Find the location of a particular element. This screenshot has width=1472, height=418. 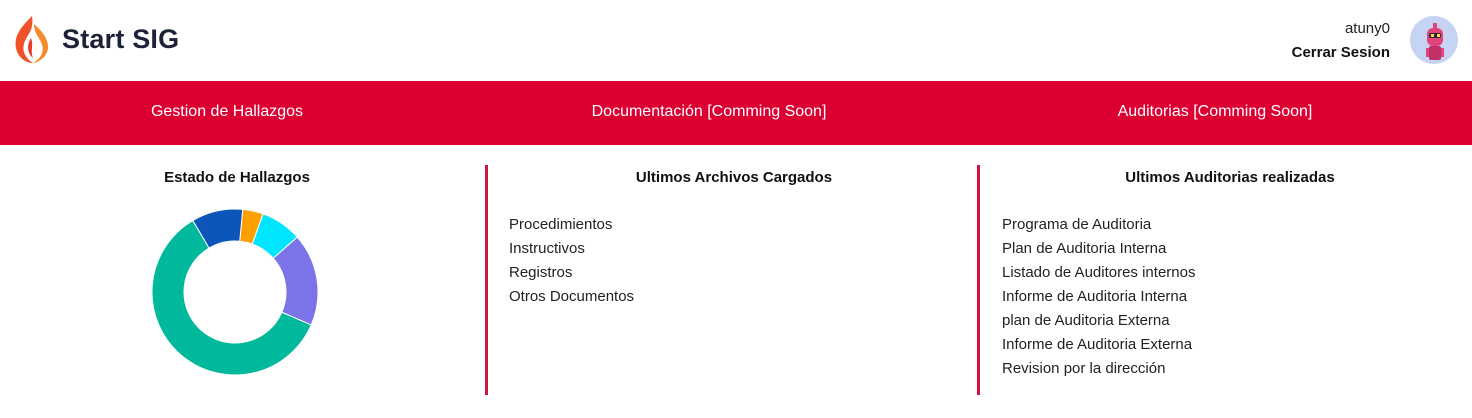

auditoria-link-plan-interna: Plan de Auditoria Interna is located at coordinates (1098, 249).